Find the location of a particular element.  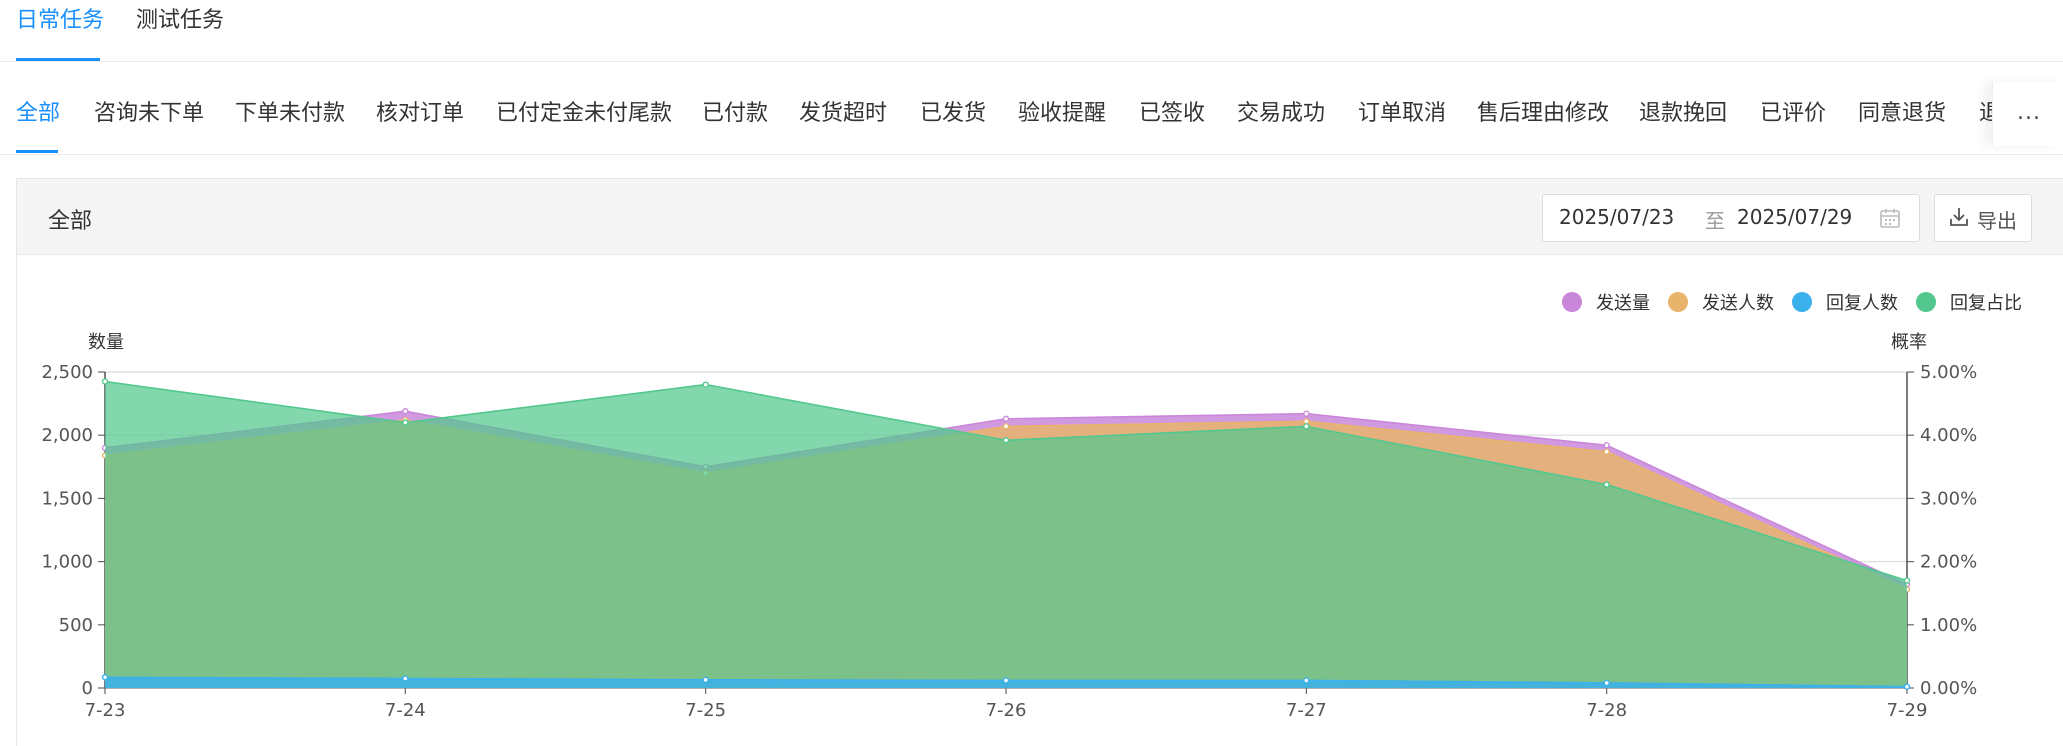

y-right-tick-label: 0.00% is located at coordinates (1948, 688).